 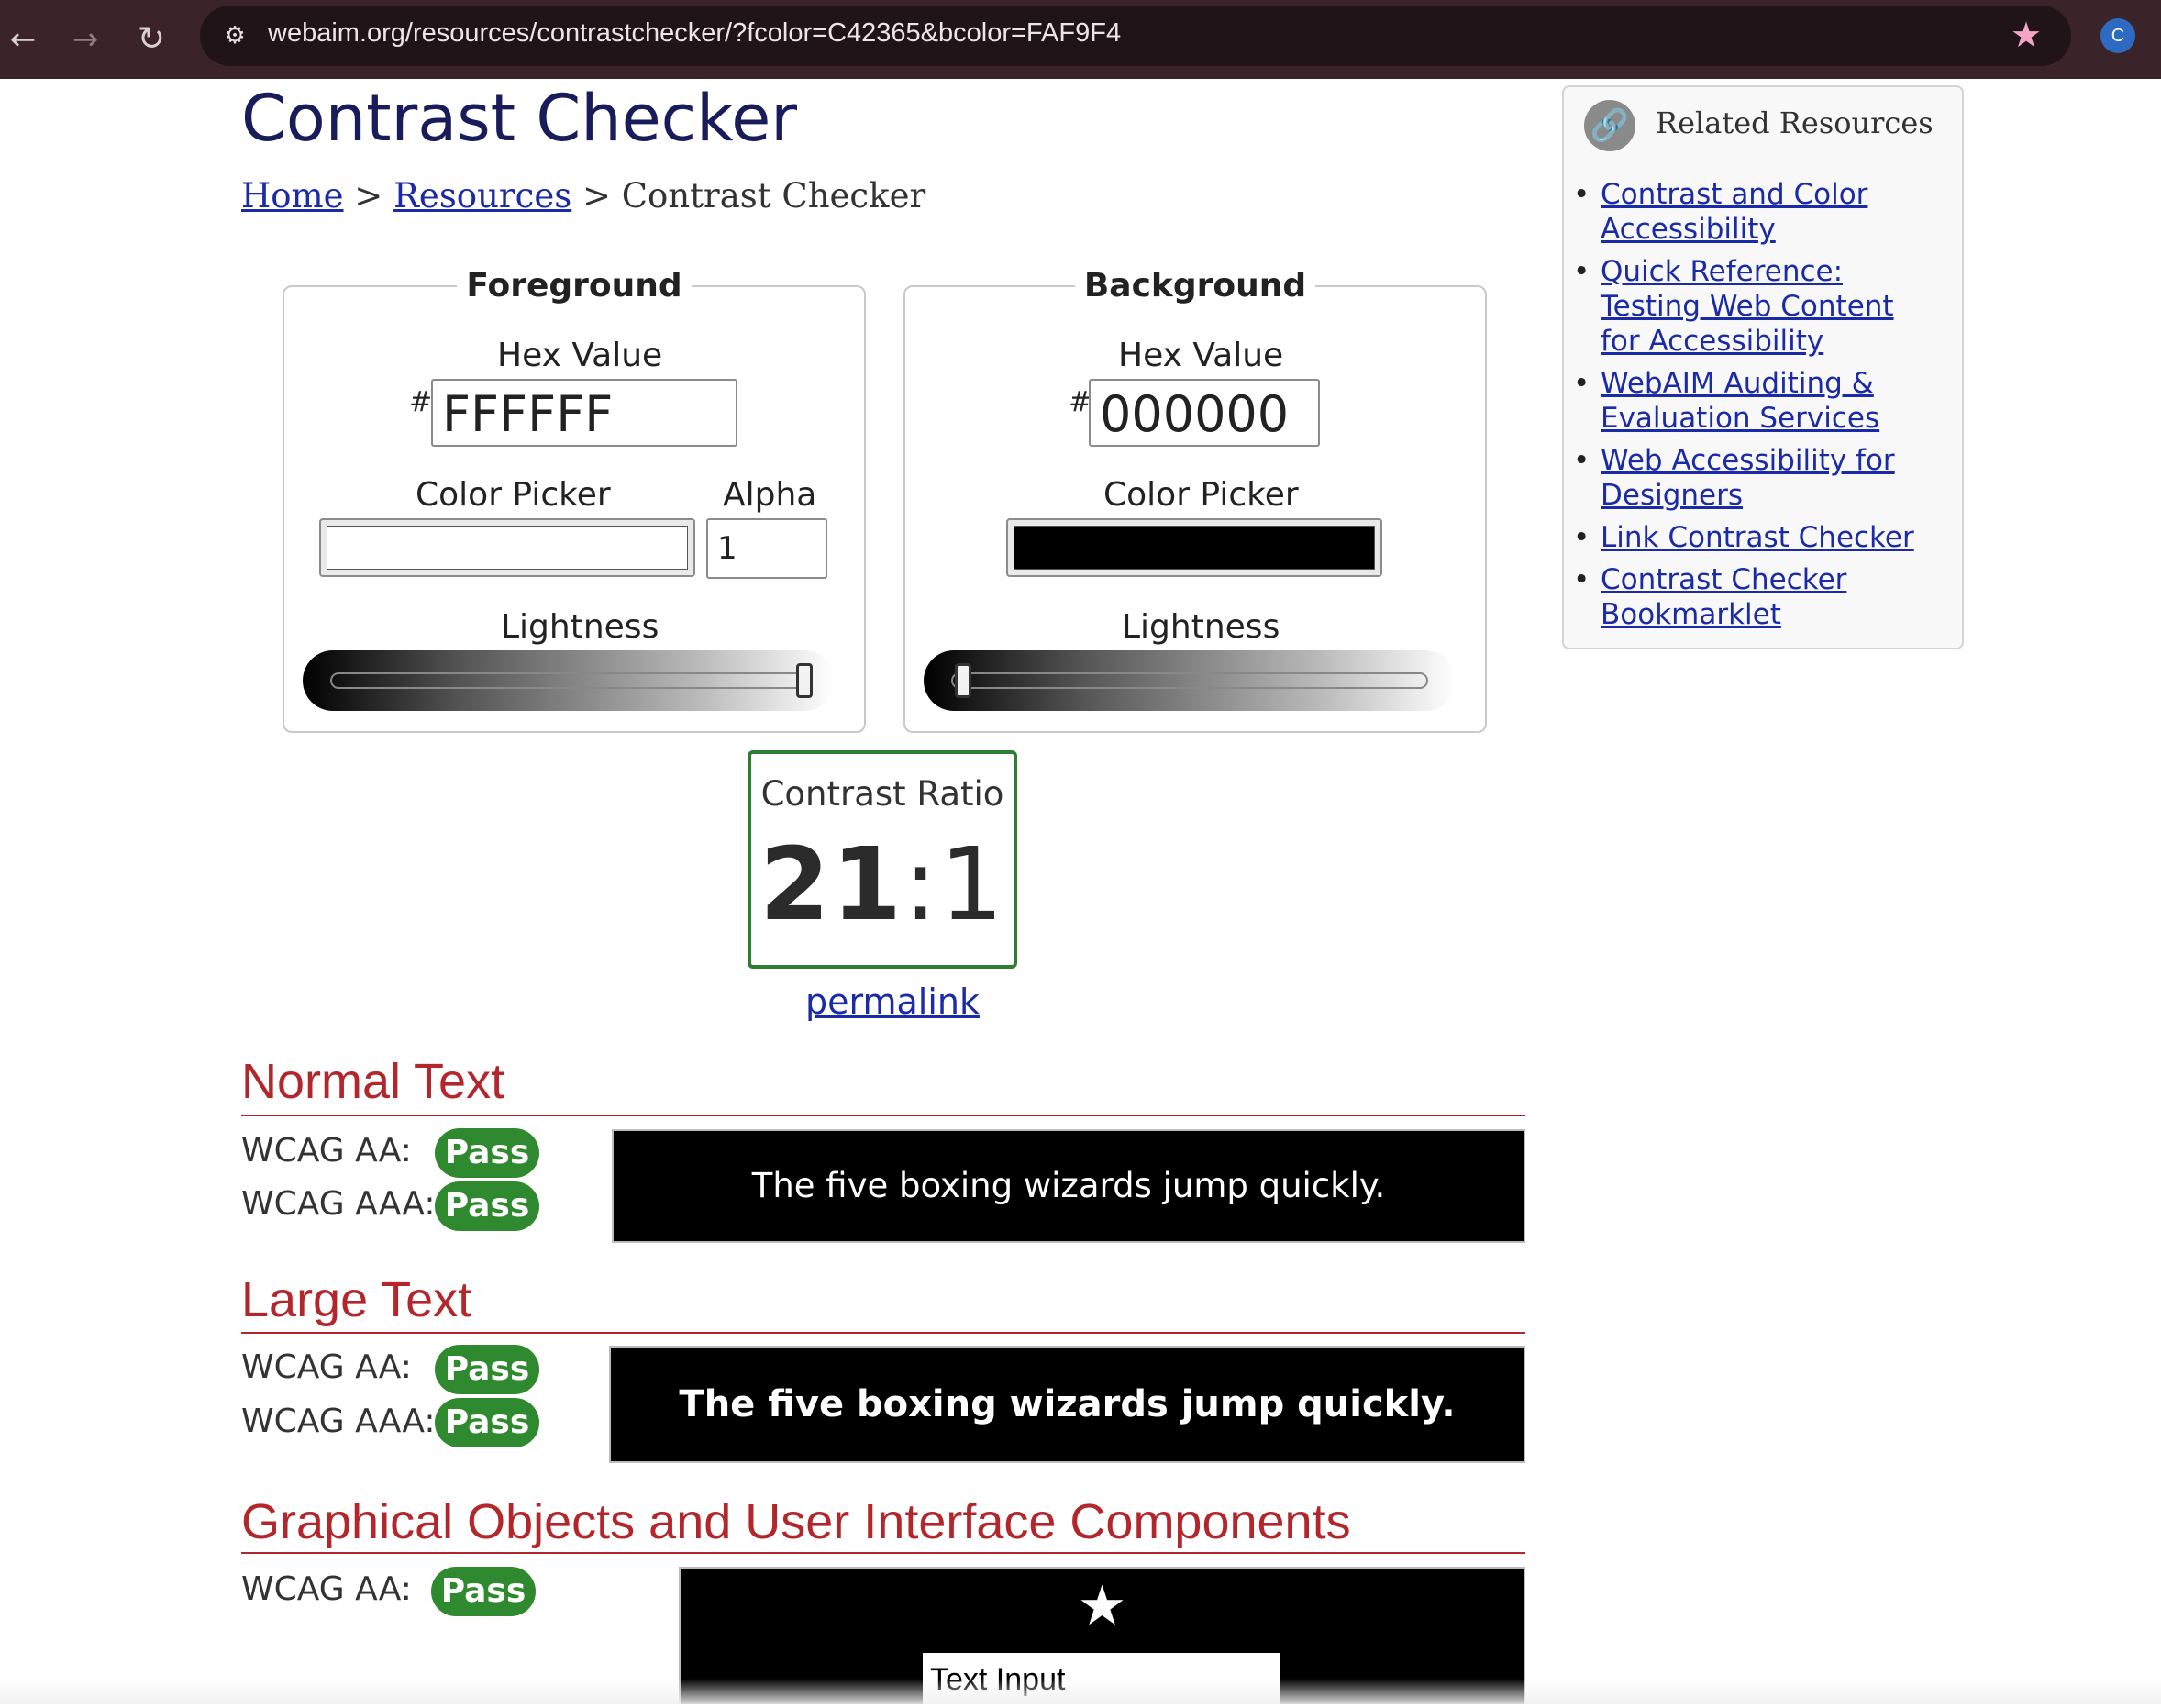 I want to click on graphical-aa-pass-badge: Pass, so click(x=483, y=1591).